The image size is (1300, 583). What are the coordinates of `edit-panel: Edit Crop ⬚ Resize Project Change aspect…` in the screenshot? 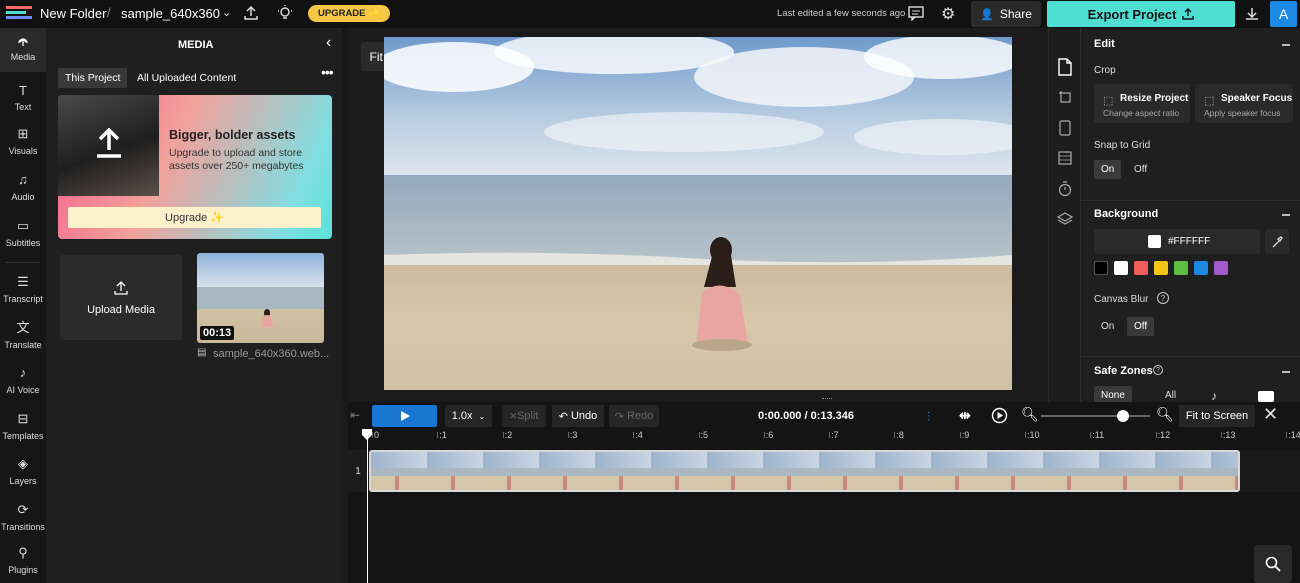 It's located at (1190, 215).